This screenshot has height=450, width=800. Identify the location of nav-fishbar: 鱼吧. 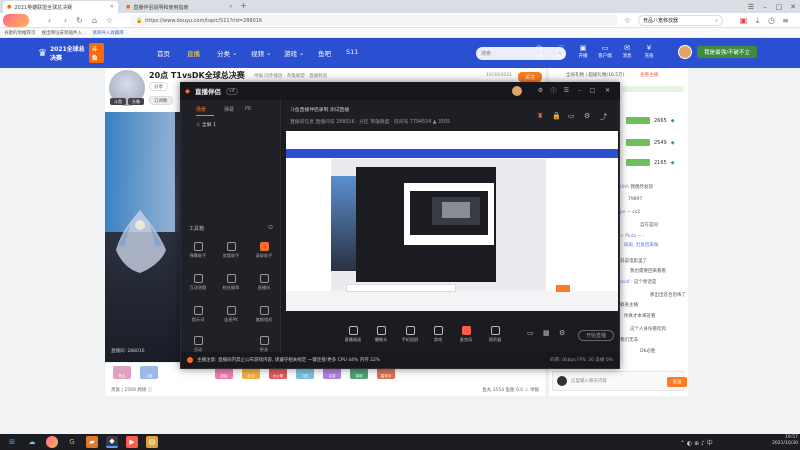
(324, 53).